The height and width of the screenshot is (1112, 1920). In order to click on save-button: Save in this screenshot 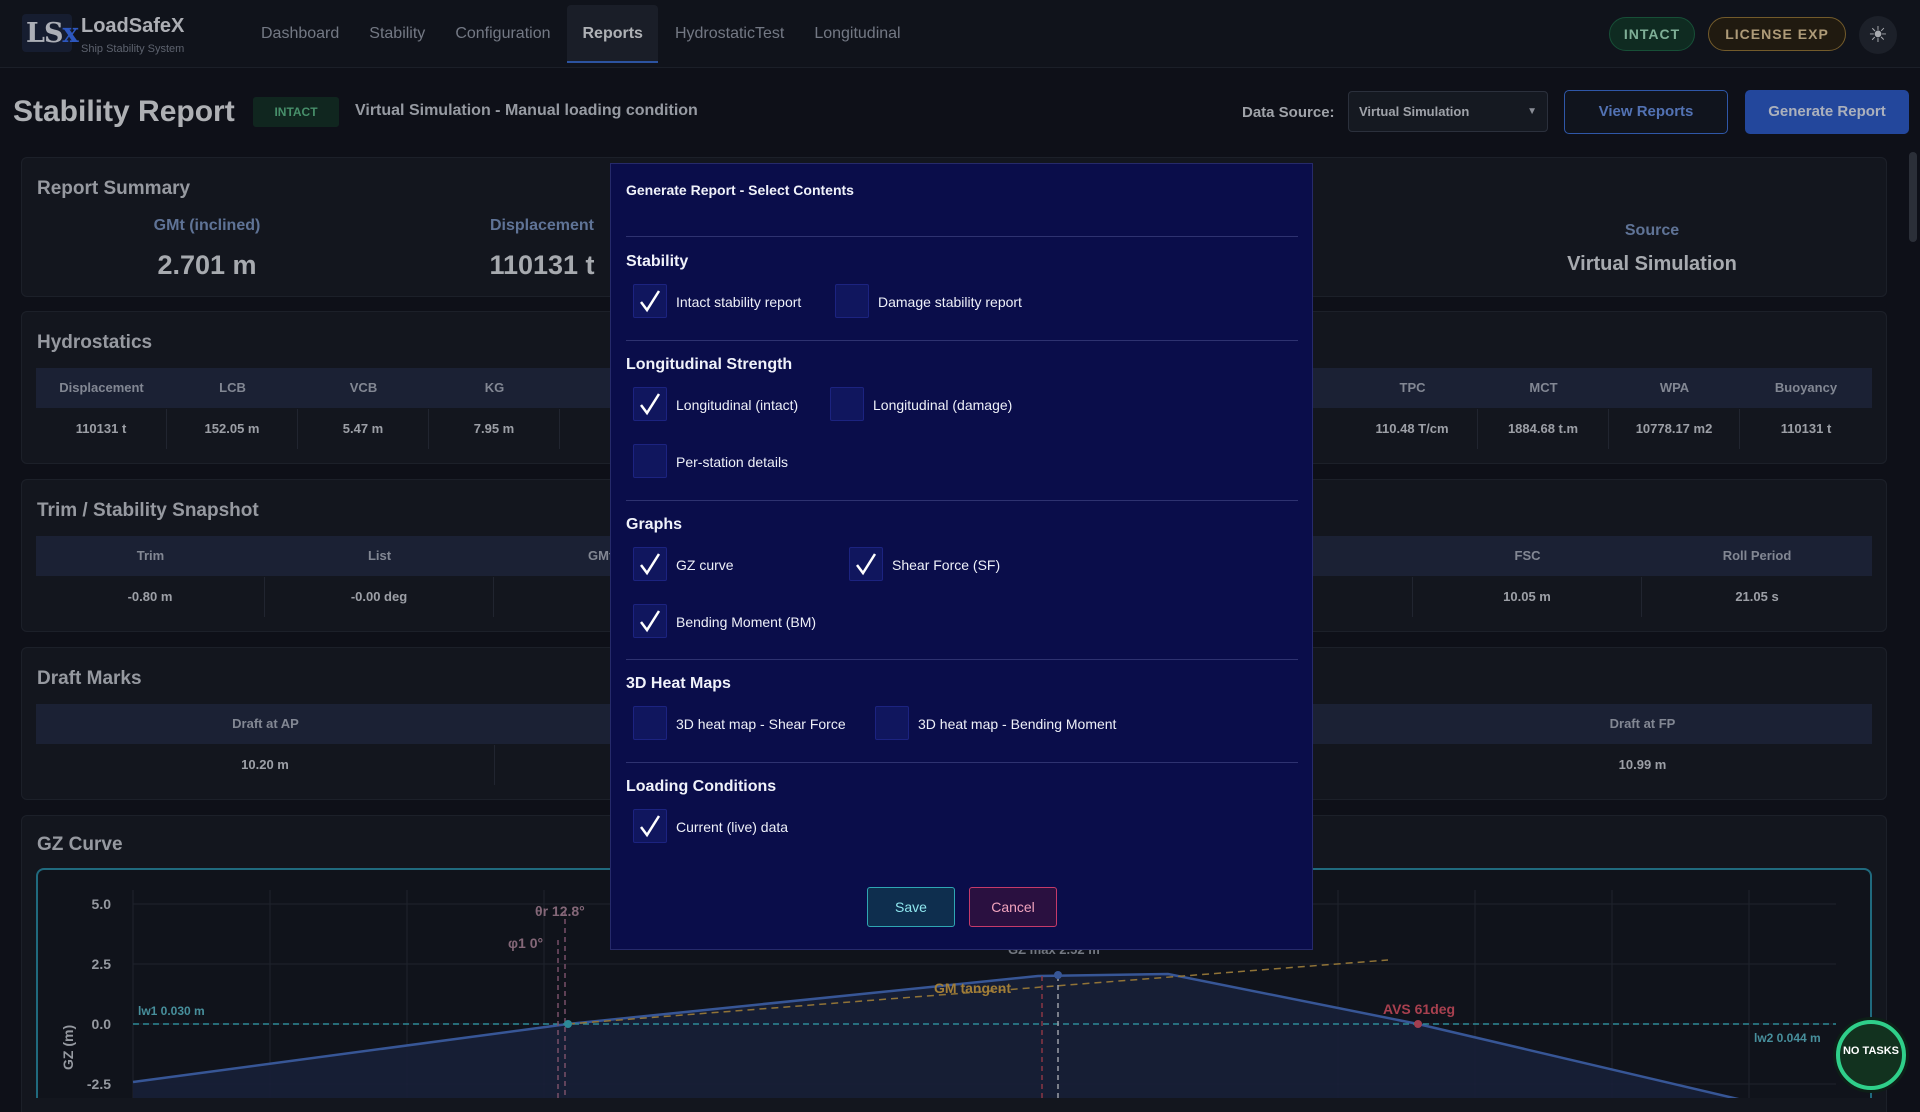, I will do `click(911, 907)`.